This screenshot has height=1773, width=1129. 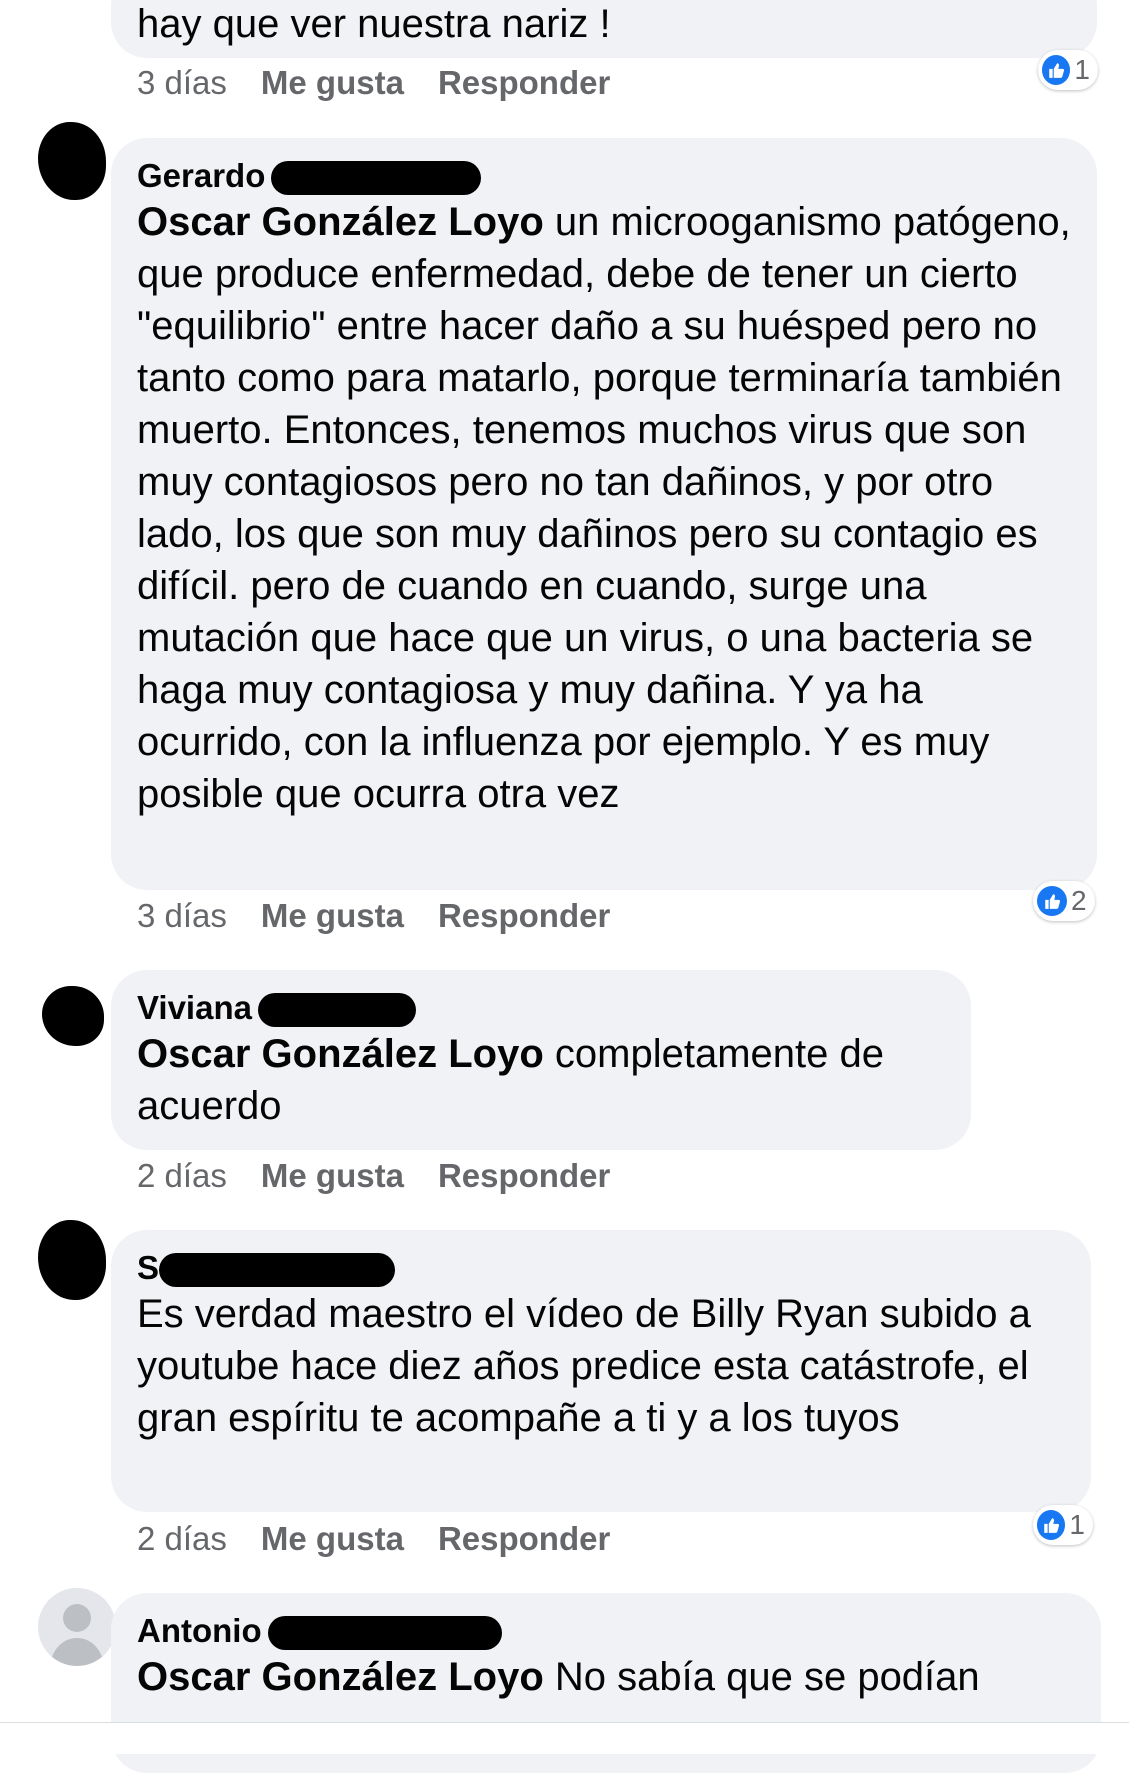 What do you see at coordinates (601, 1268) in the screenshot?
I see `comment-author: S` at bounding box center [601, 1268].